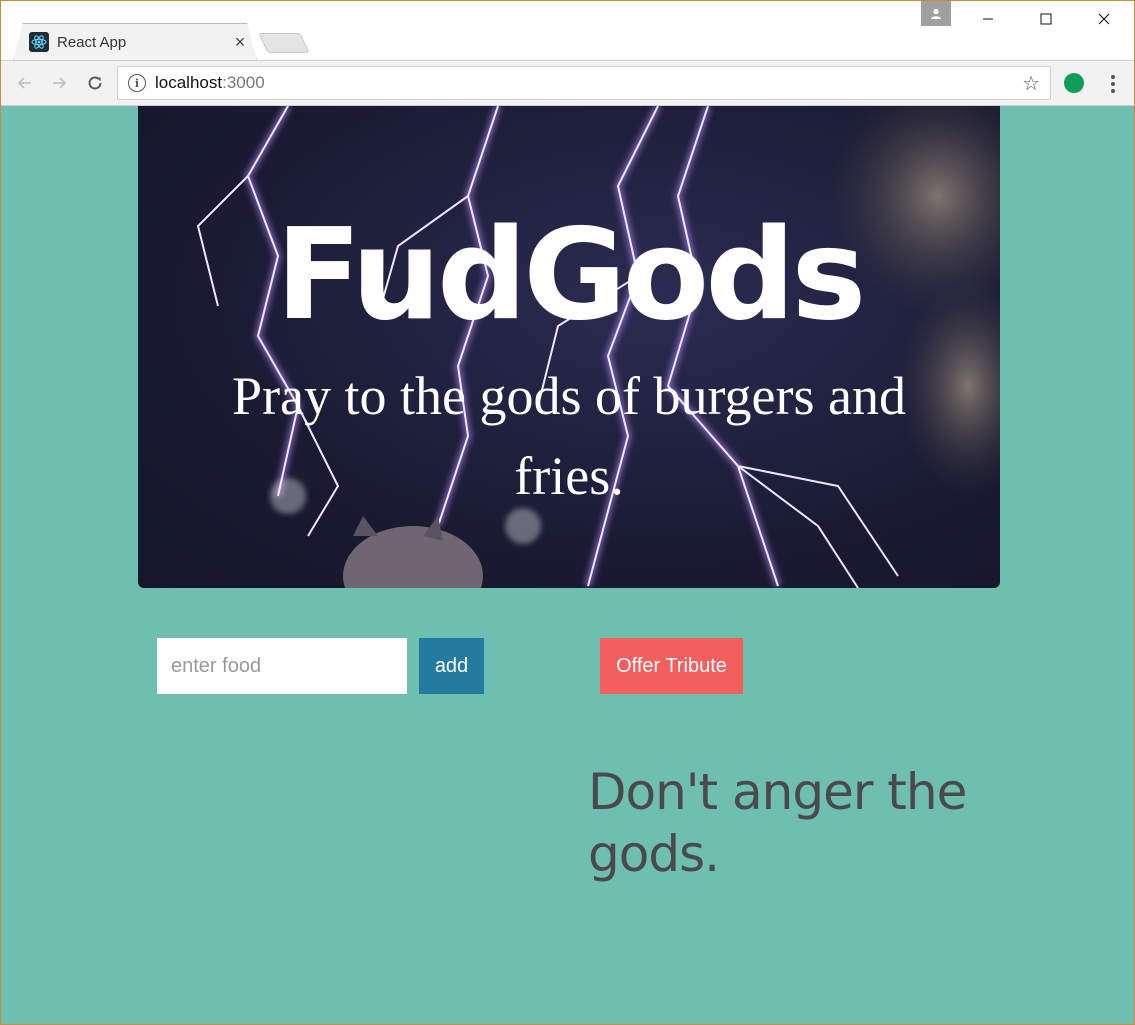  What do you see at coordinates (567, 31) in the screenshot?
I see `title-bar: React App ×` at bounding box center [567, 31].